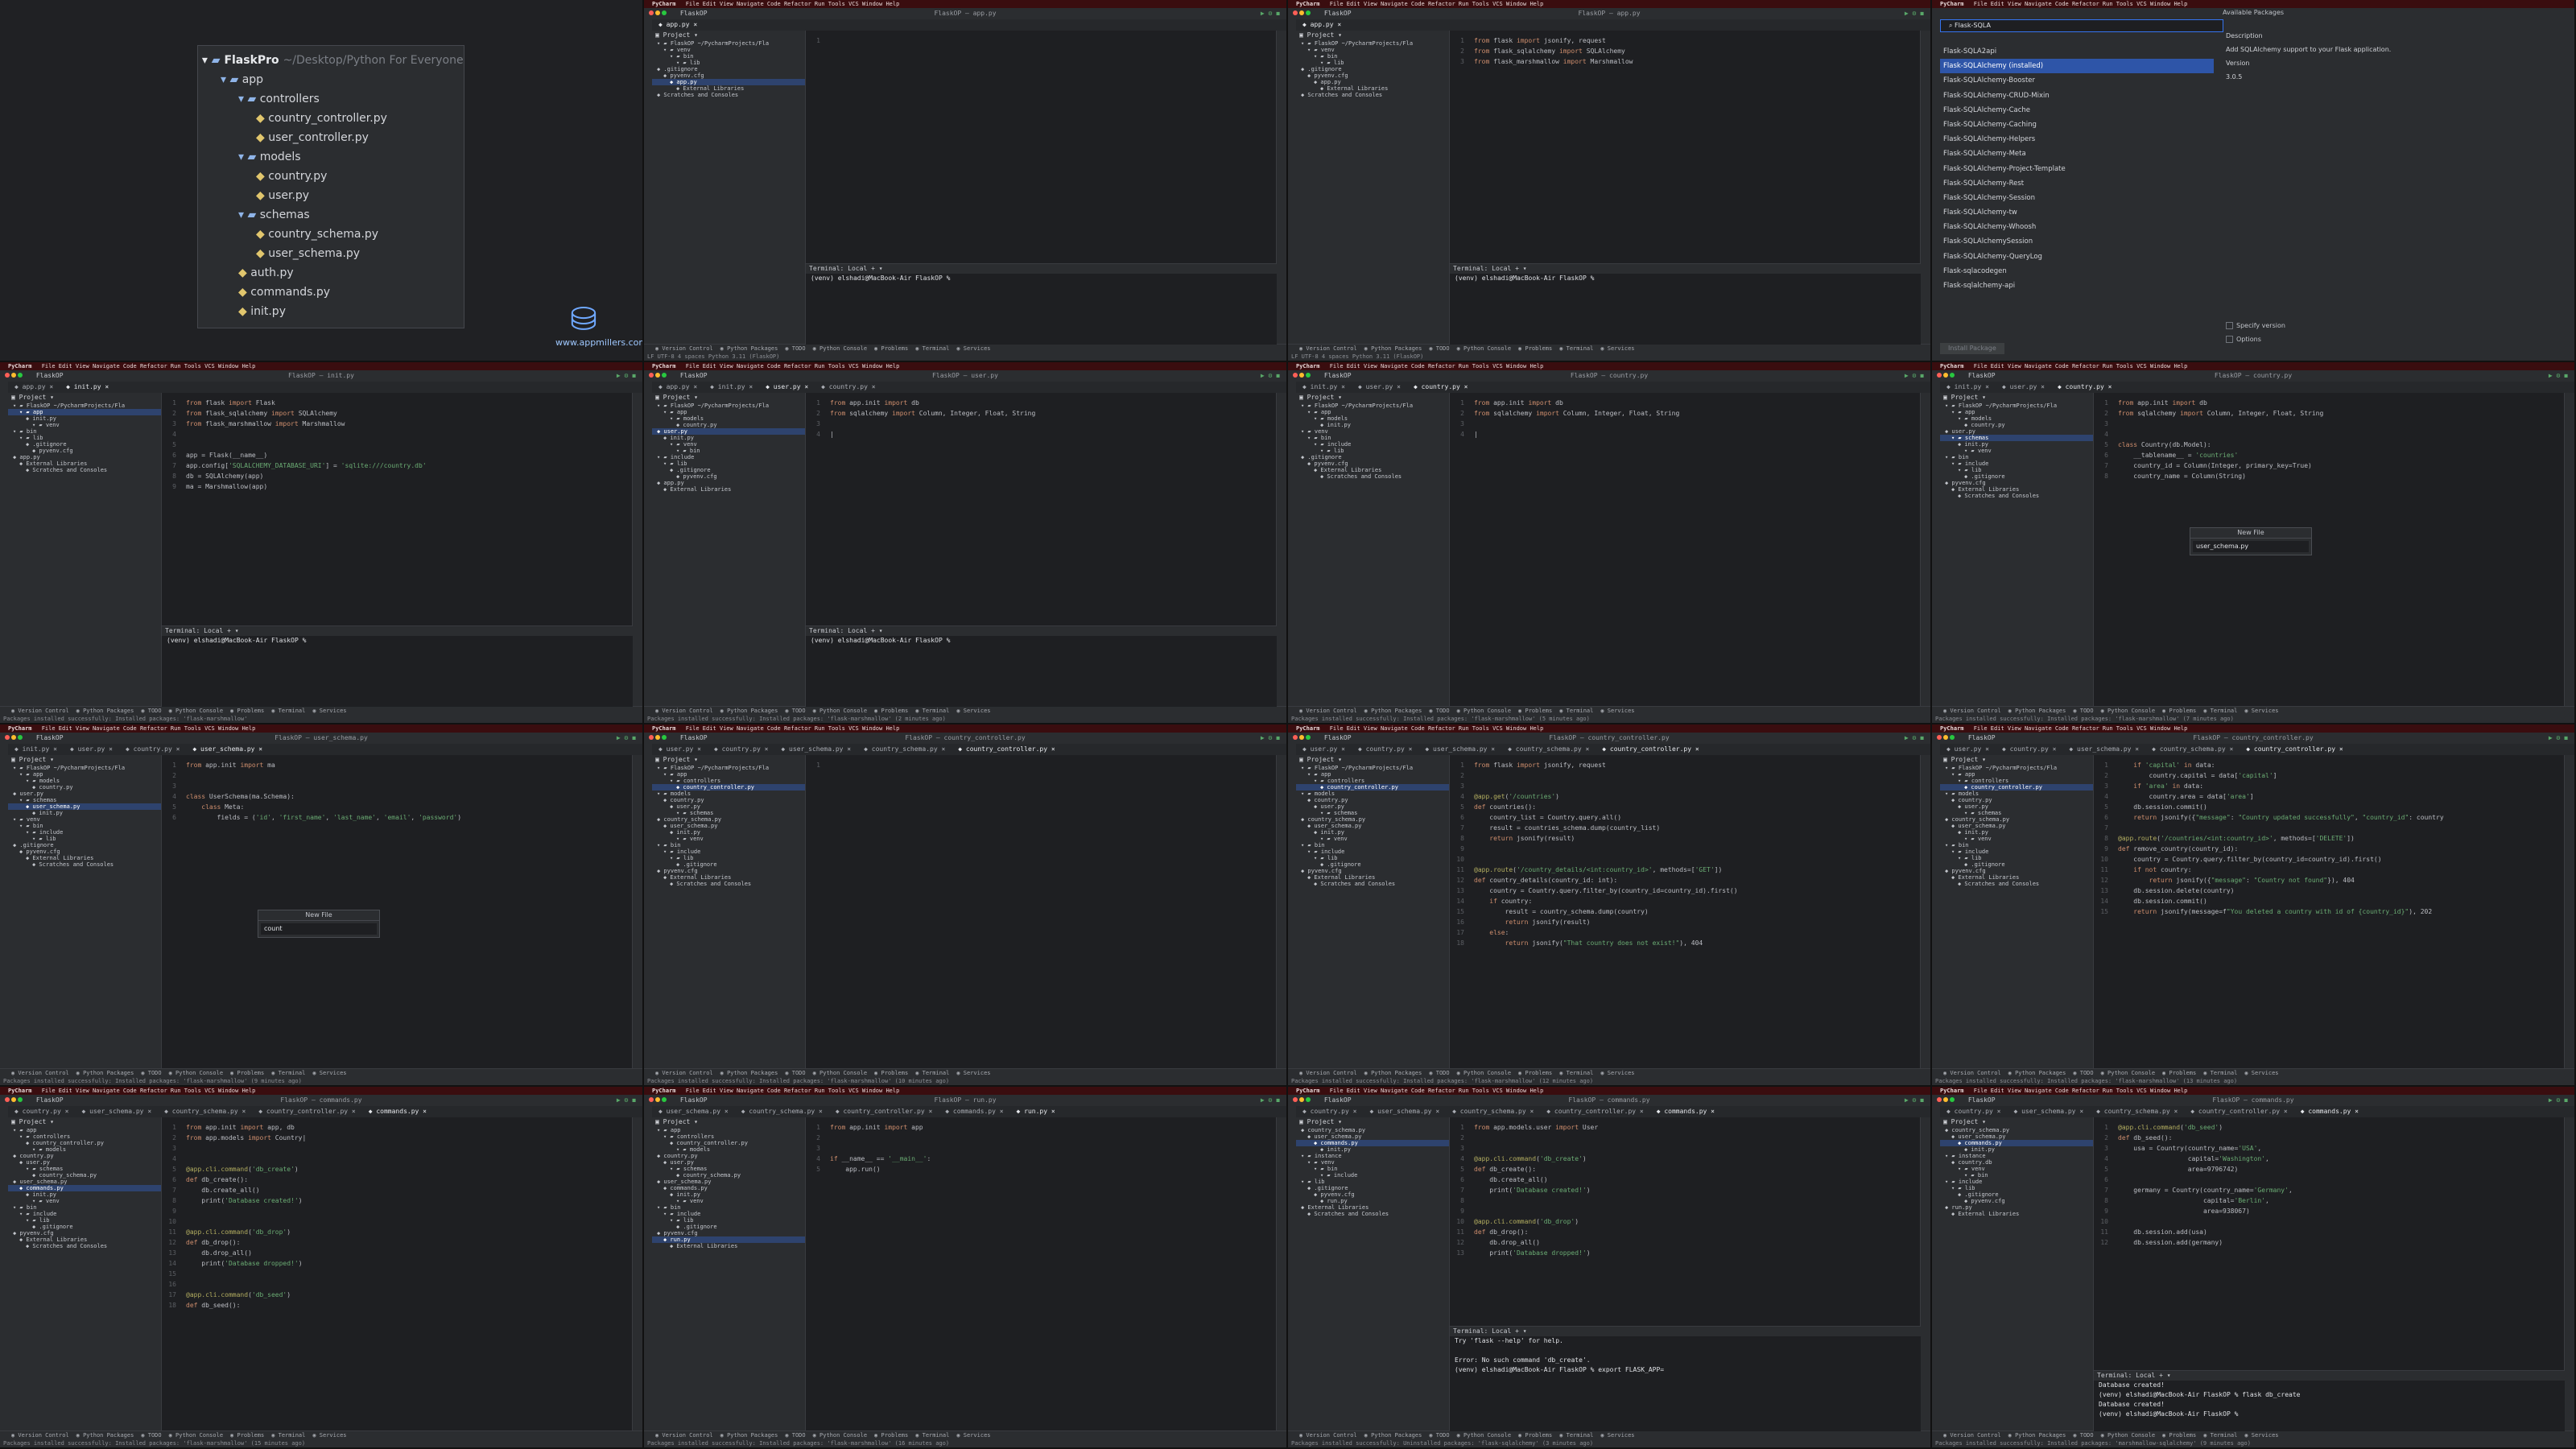 Image resolution: width=2576 pixels, height=1449 pixels. Describe the element at coordinates (2077, 96) in the screenshot. I see `package-item: Flask-SQLAlchemy-CRUD-Mixin` at that location.